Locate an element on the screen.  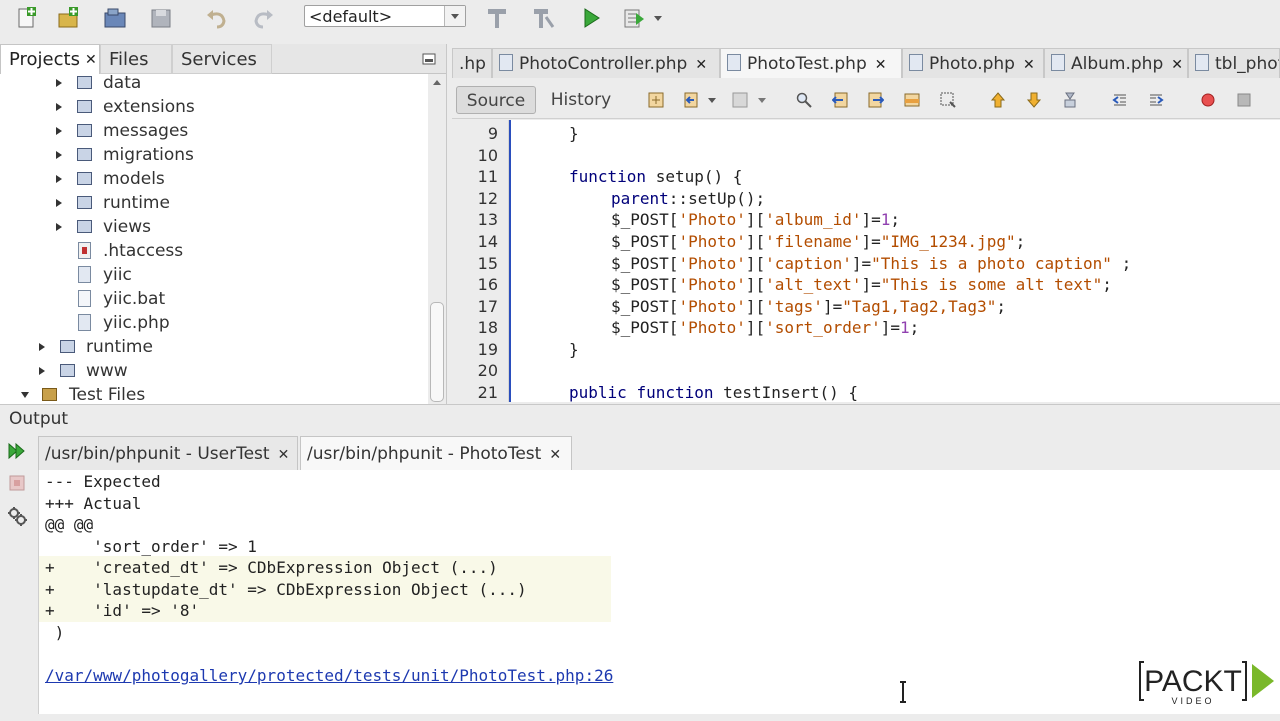
tree-item-yiic: yiic is located at coordinates (214, 275).